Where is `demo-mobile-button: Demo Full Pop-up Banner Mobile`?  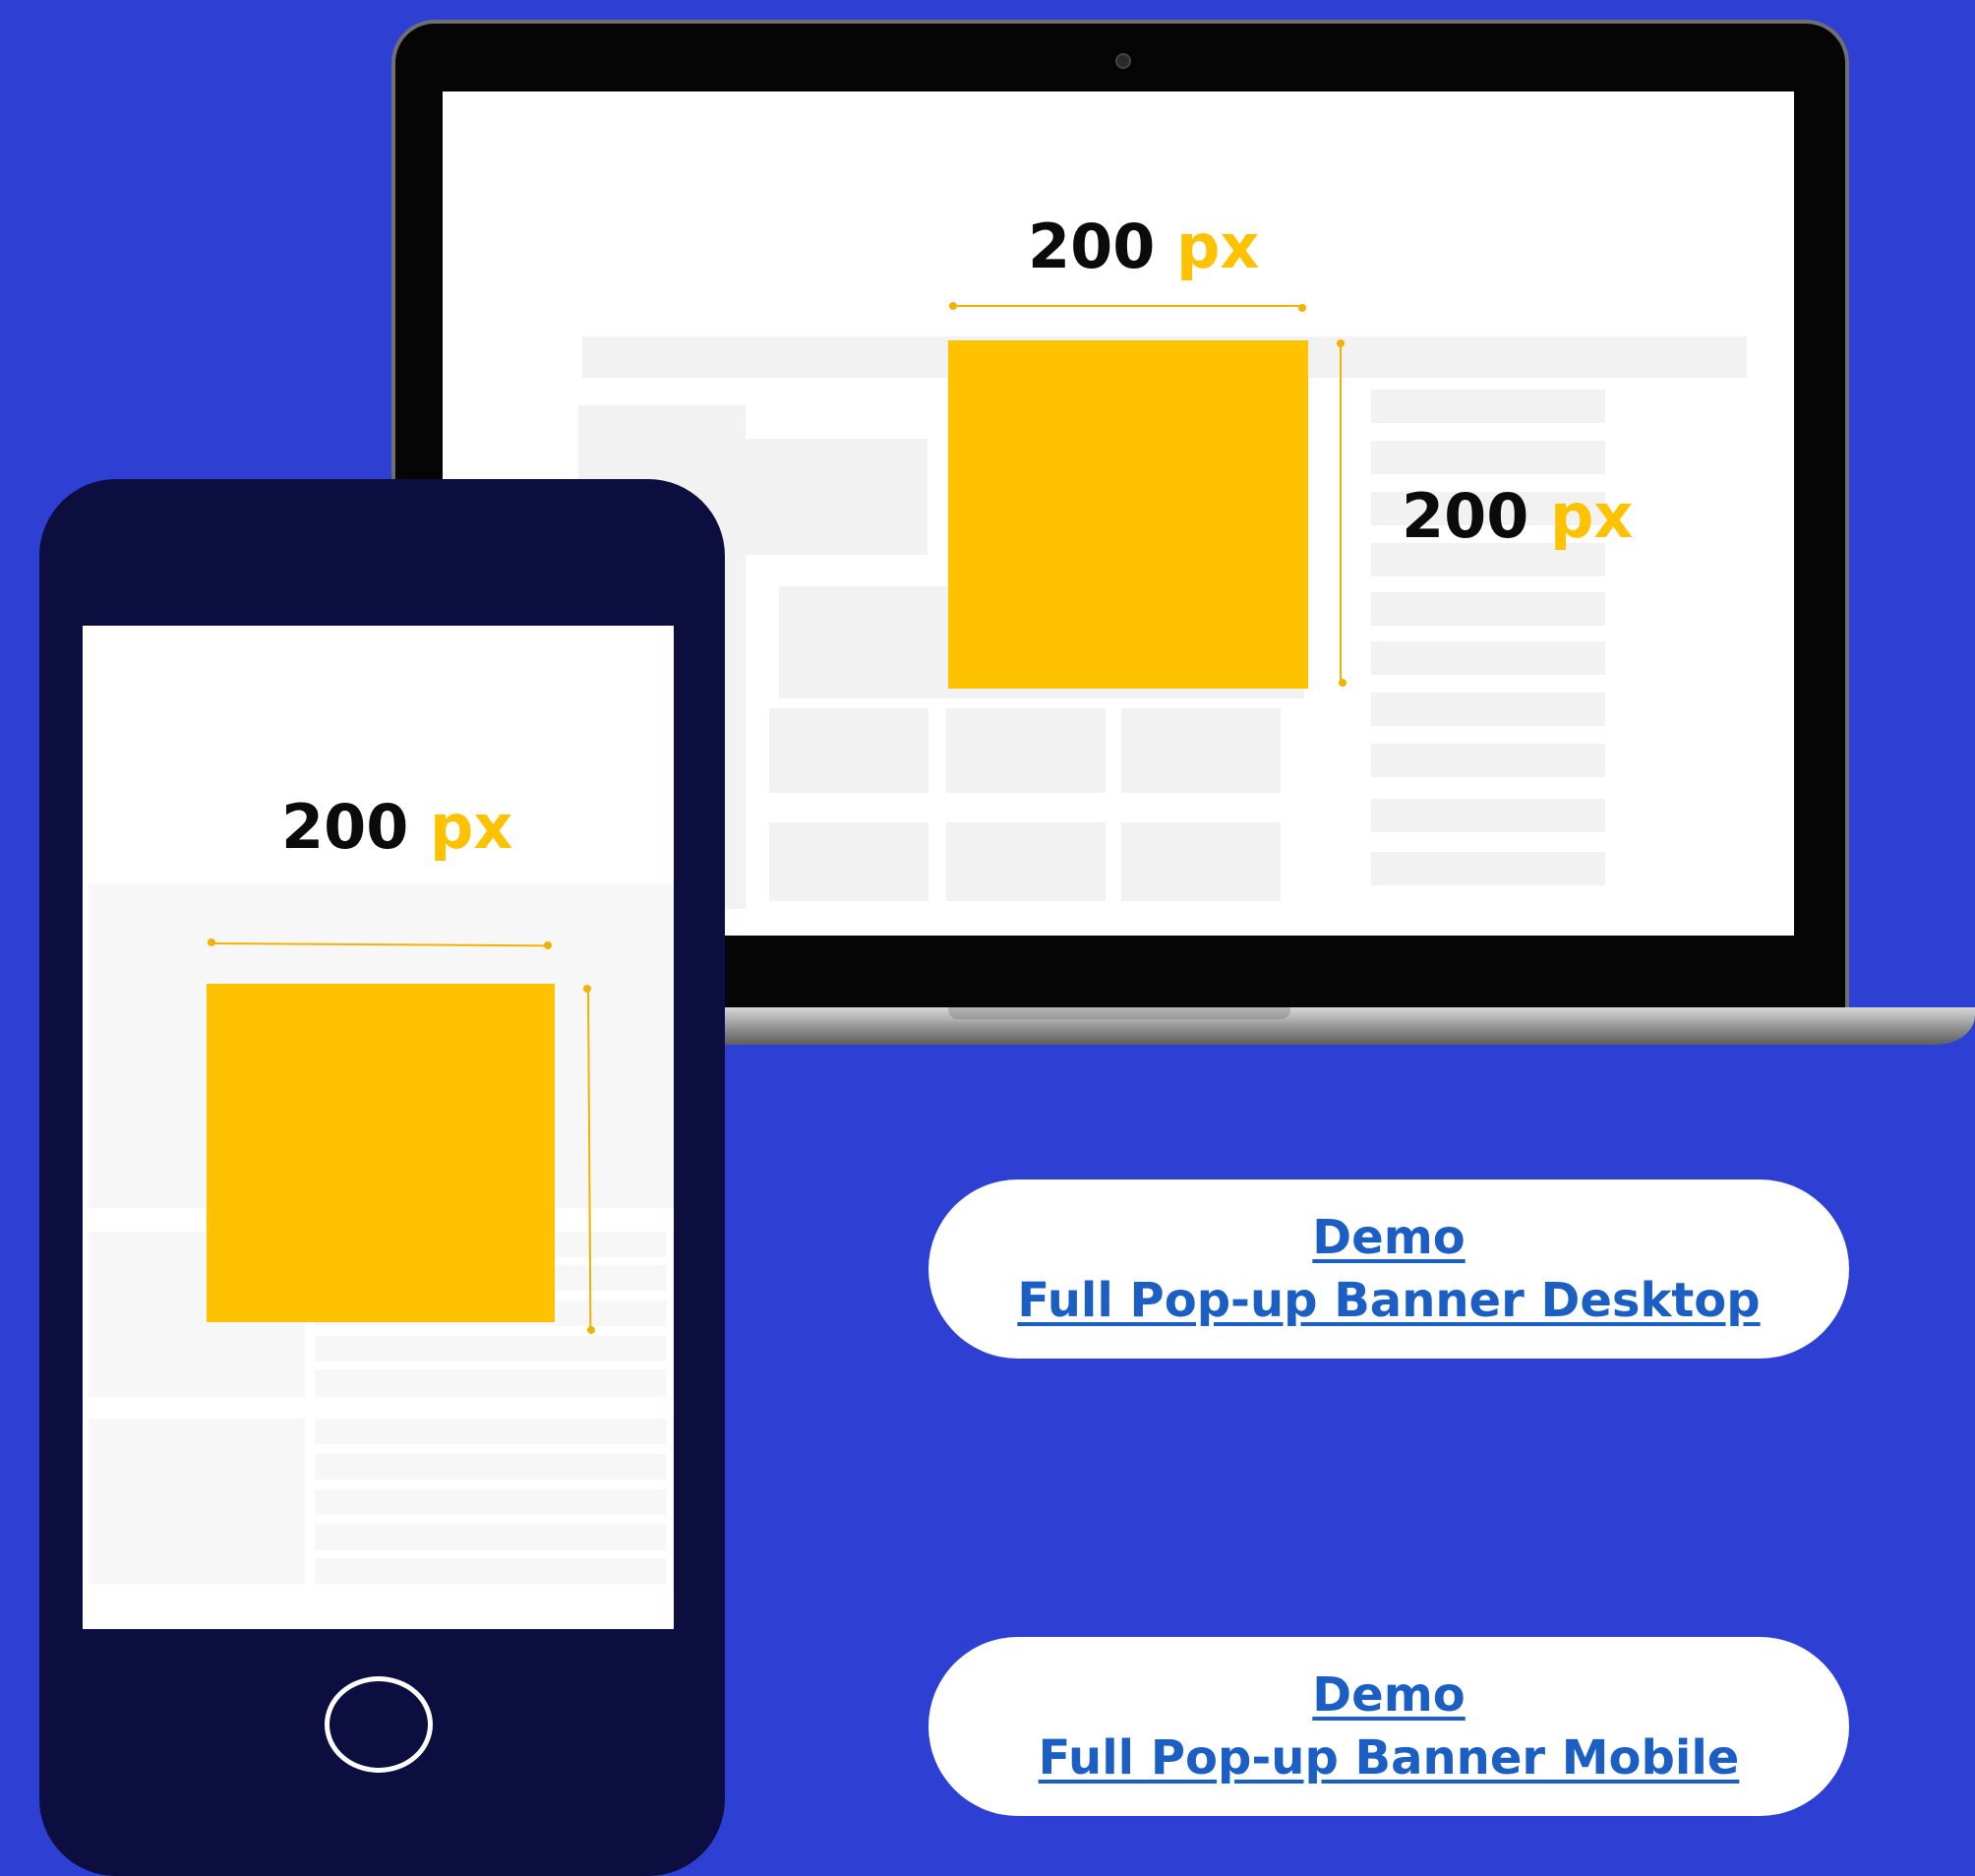 demo-mobile-button: Demo Full Pop-up Banner Mobile is located at coordinates (1388, 1726).